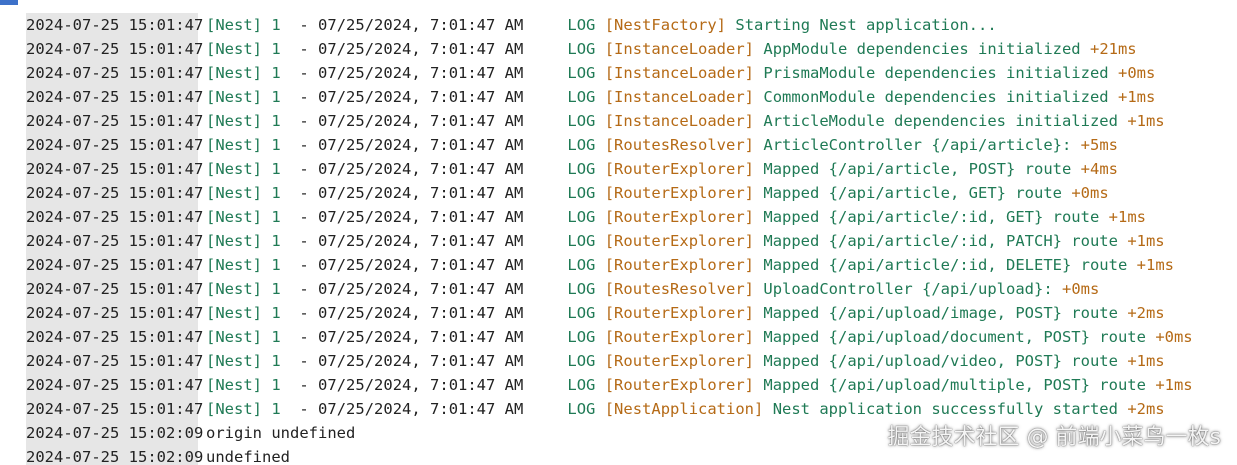 This screenshot has height=465, width=1237. What do you see at coordinates (912, 193) in the screenshot?
I see `log-message: Mapped {/api/article, GET} route` at bounding box center [912, 193].